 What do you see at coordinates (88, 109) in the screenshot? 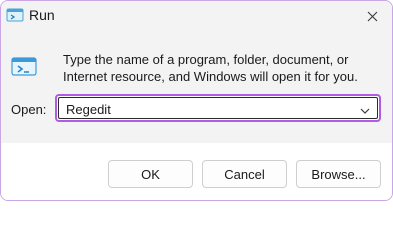
I see `open-input: Regedit` at bounding box center [88, 109].